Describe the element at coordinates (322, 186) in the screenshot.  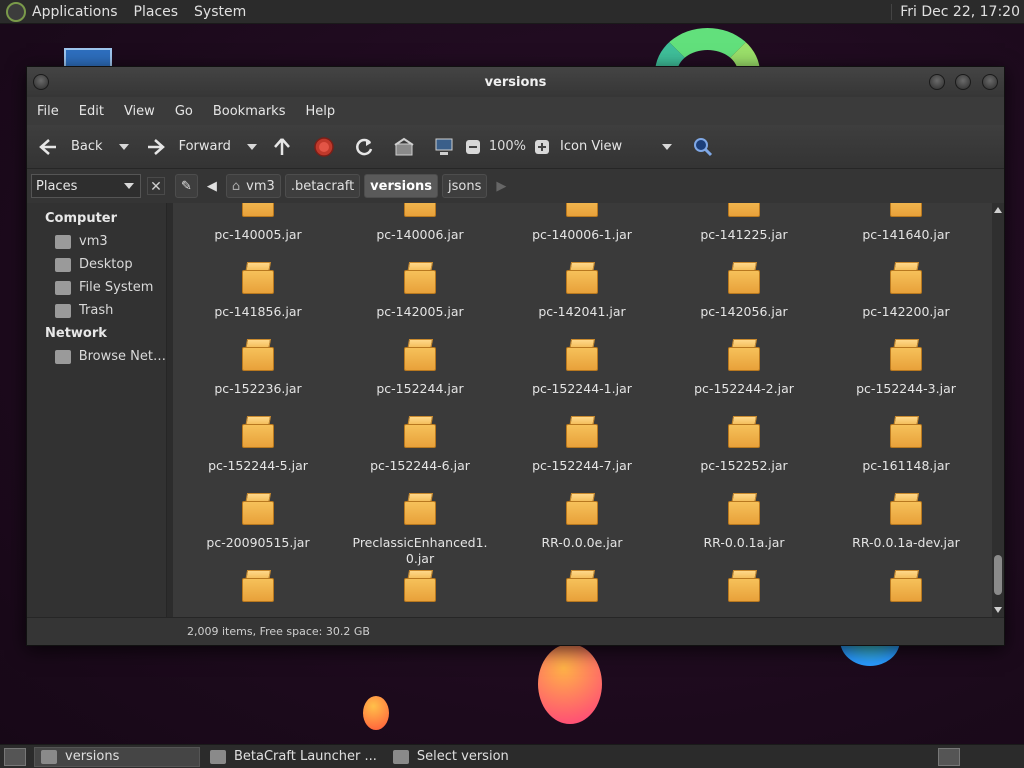
I see `breadcrumb-betacraft: .betacraft` at that location.